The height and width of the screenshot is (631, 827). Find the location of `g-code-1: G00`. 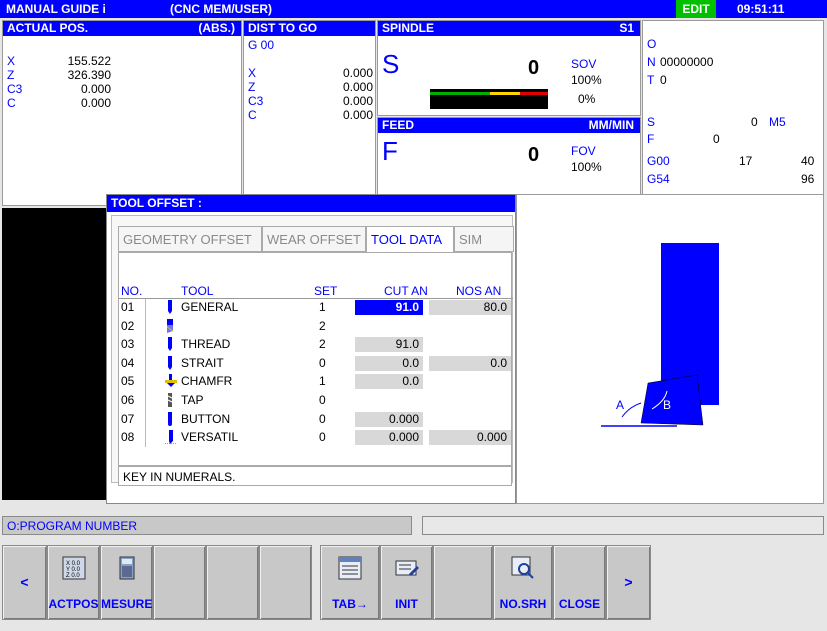

g-code-1: G00 is located at coordinates (658, 161).